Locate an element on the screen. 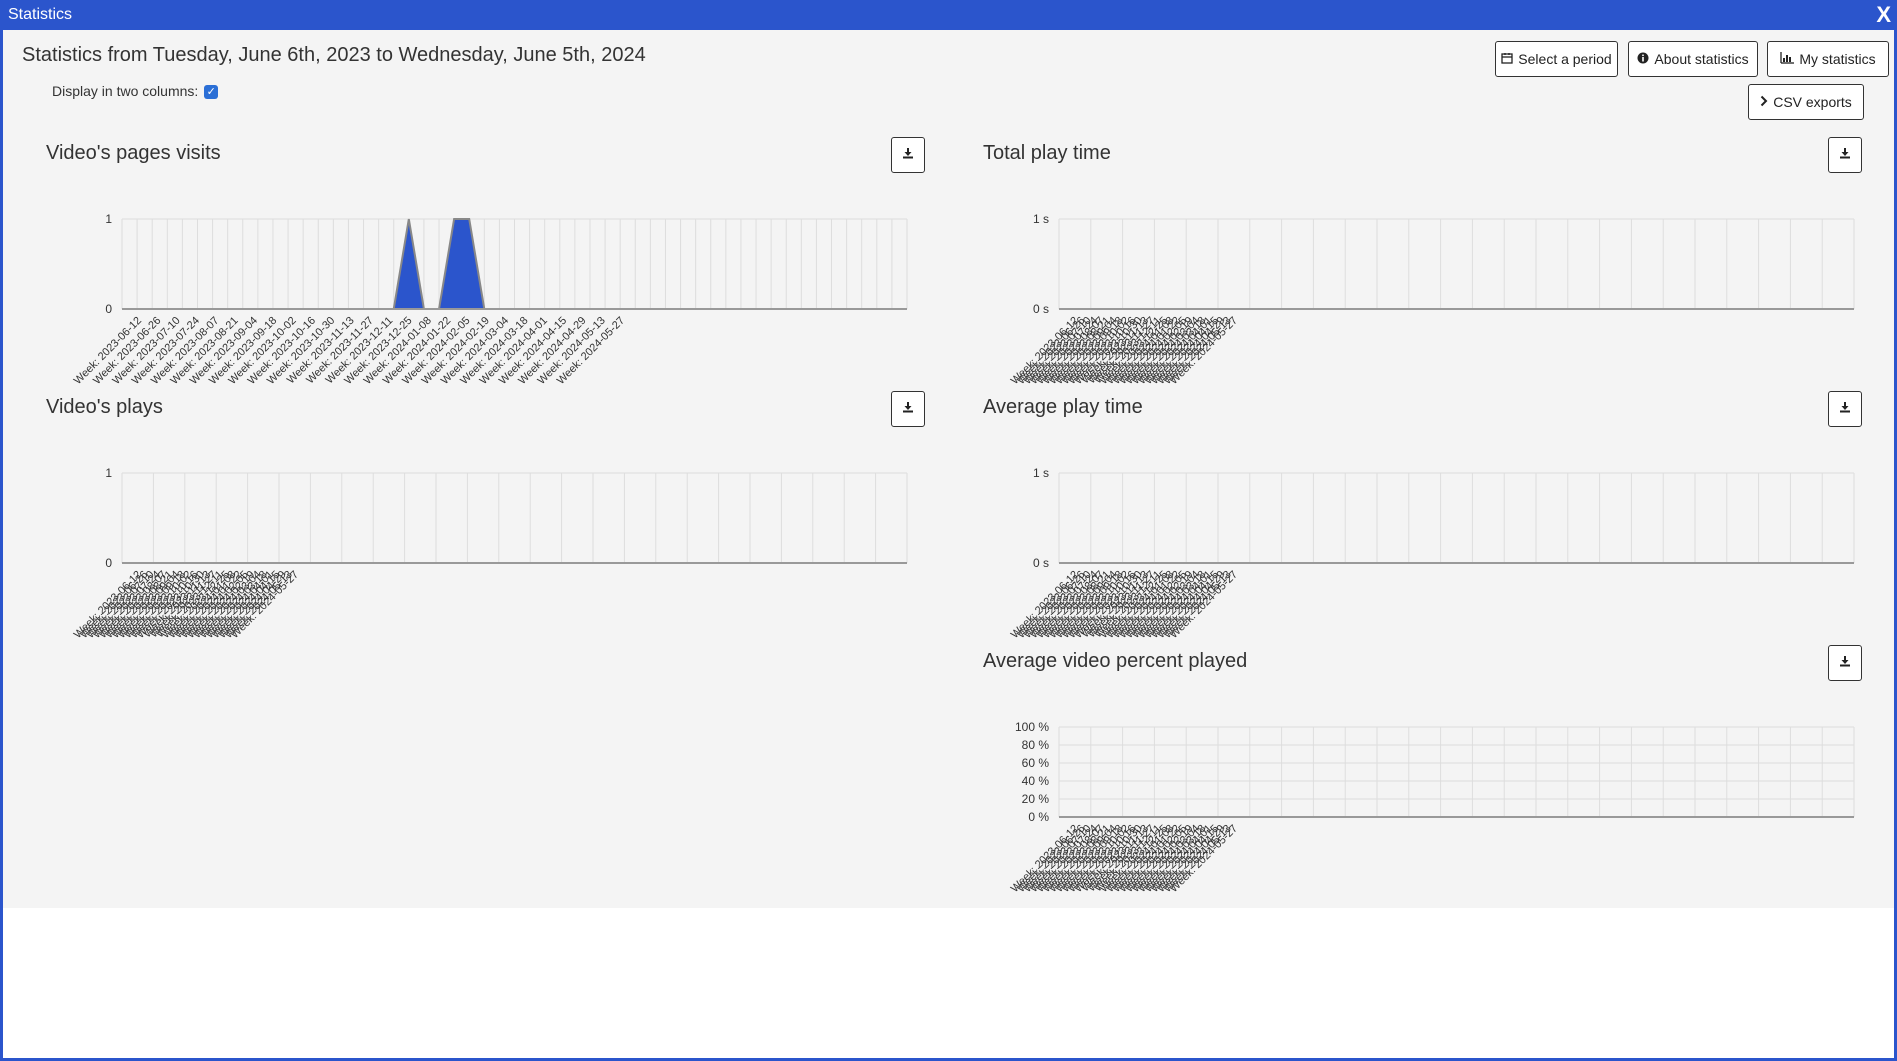 The height and width of the screenshot is (1061, 1897). y-tick-label: 0 % is located at coordinates (1038, 817).